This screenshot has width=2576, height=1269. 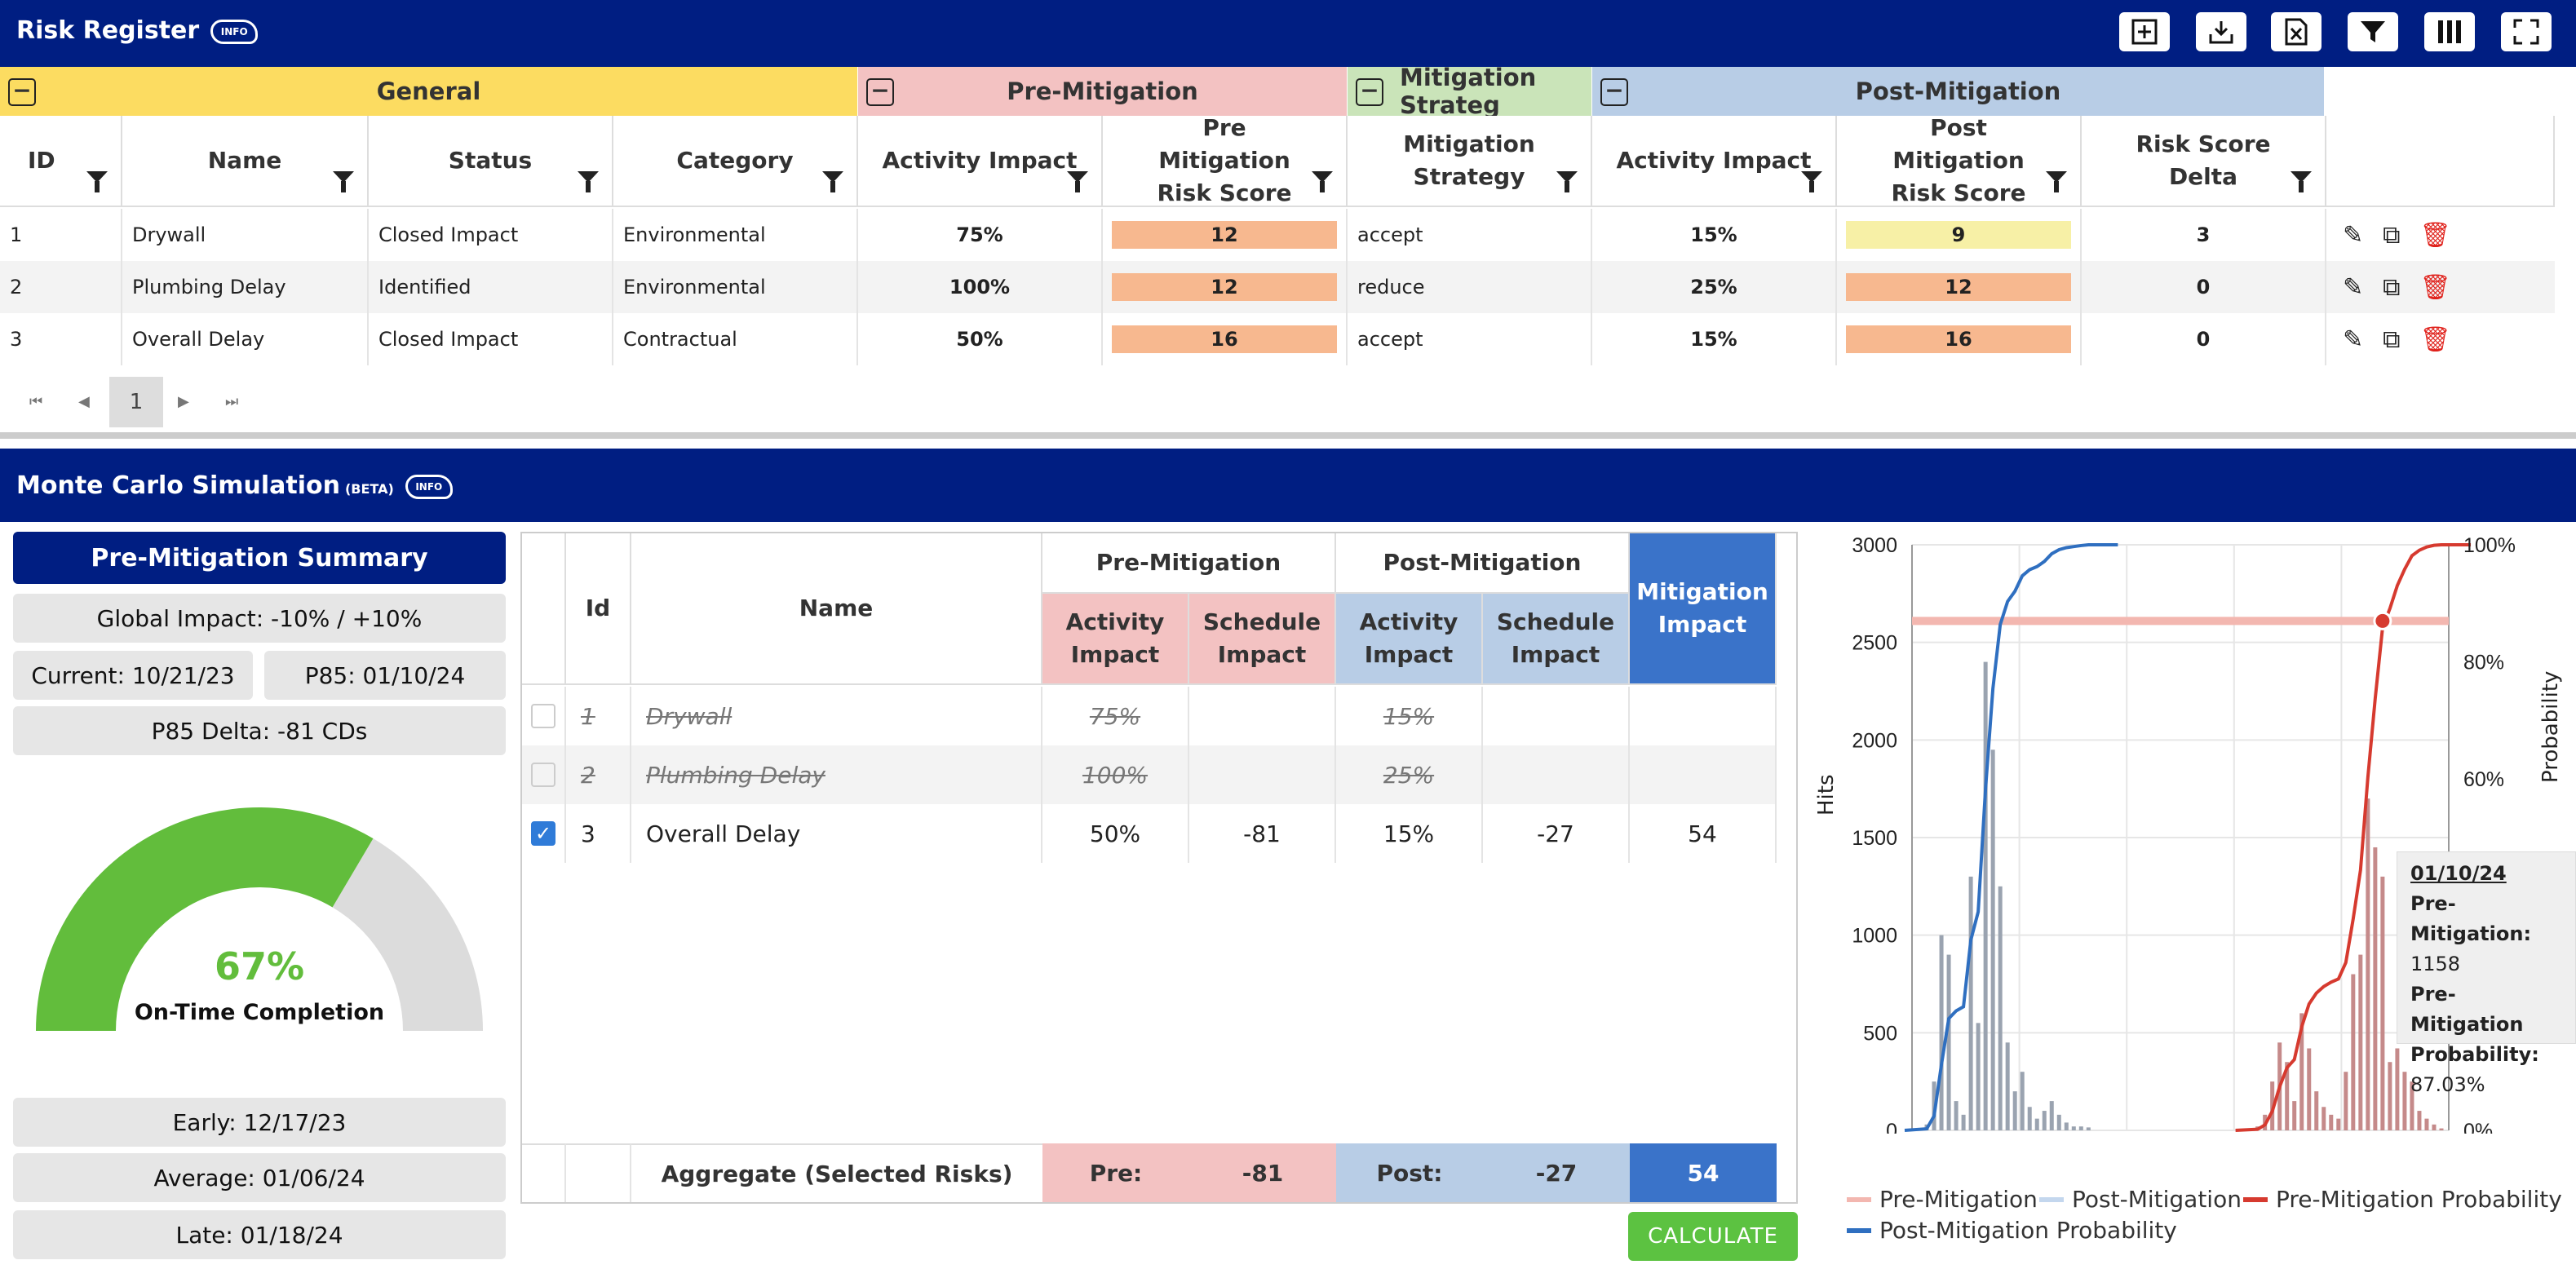 What do you see at coordinates (2526, 31) in the screenshot?
I see `fullscreen-icon` at bounding box center [2526, 31].